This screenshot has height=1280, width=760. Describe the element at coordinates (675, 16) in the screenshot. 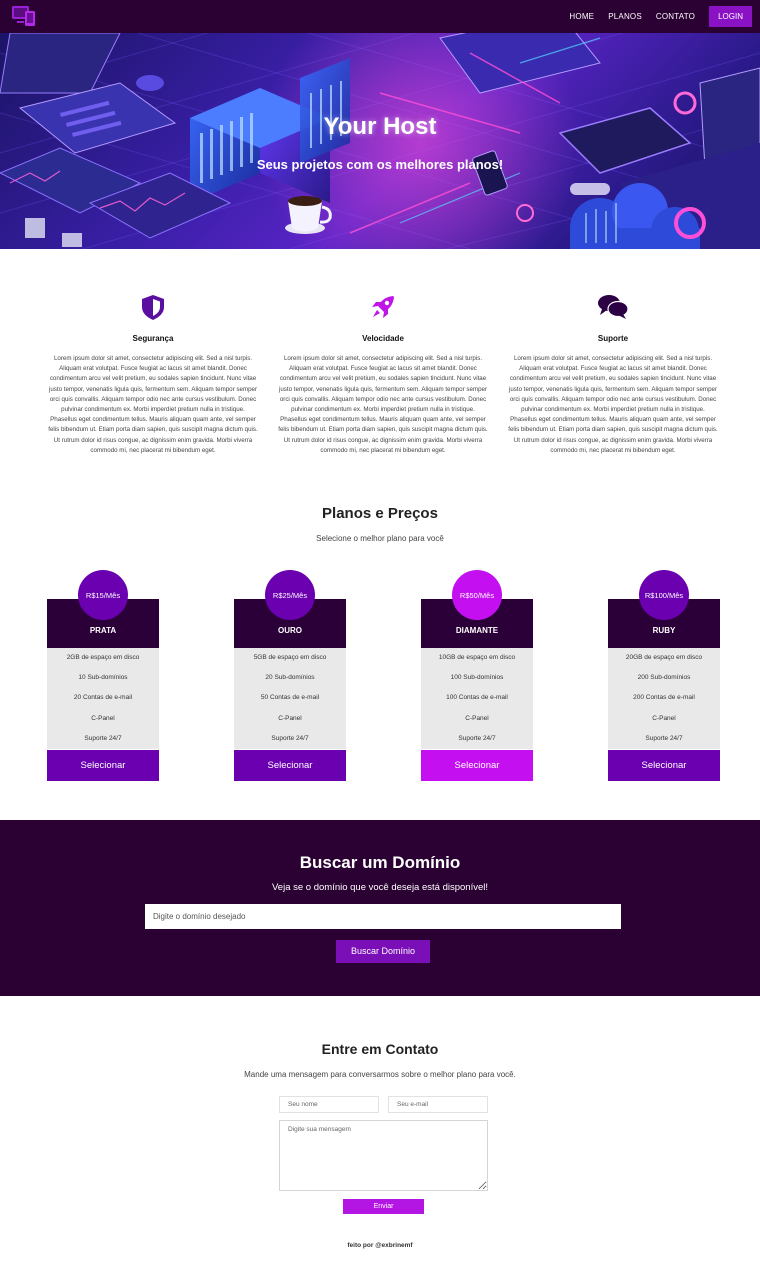

I see `nav-link-contato: CONTATO` at that location.